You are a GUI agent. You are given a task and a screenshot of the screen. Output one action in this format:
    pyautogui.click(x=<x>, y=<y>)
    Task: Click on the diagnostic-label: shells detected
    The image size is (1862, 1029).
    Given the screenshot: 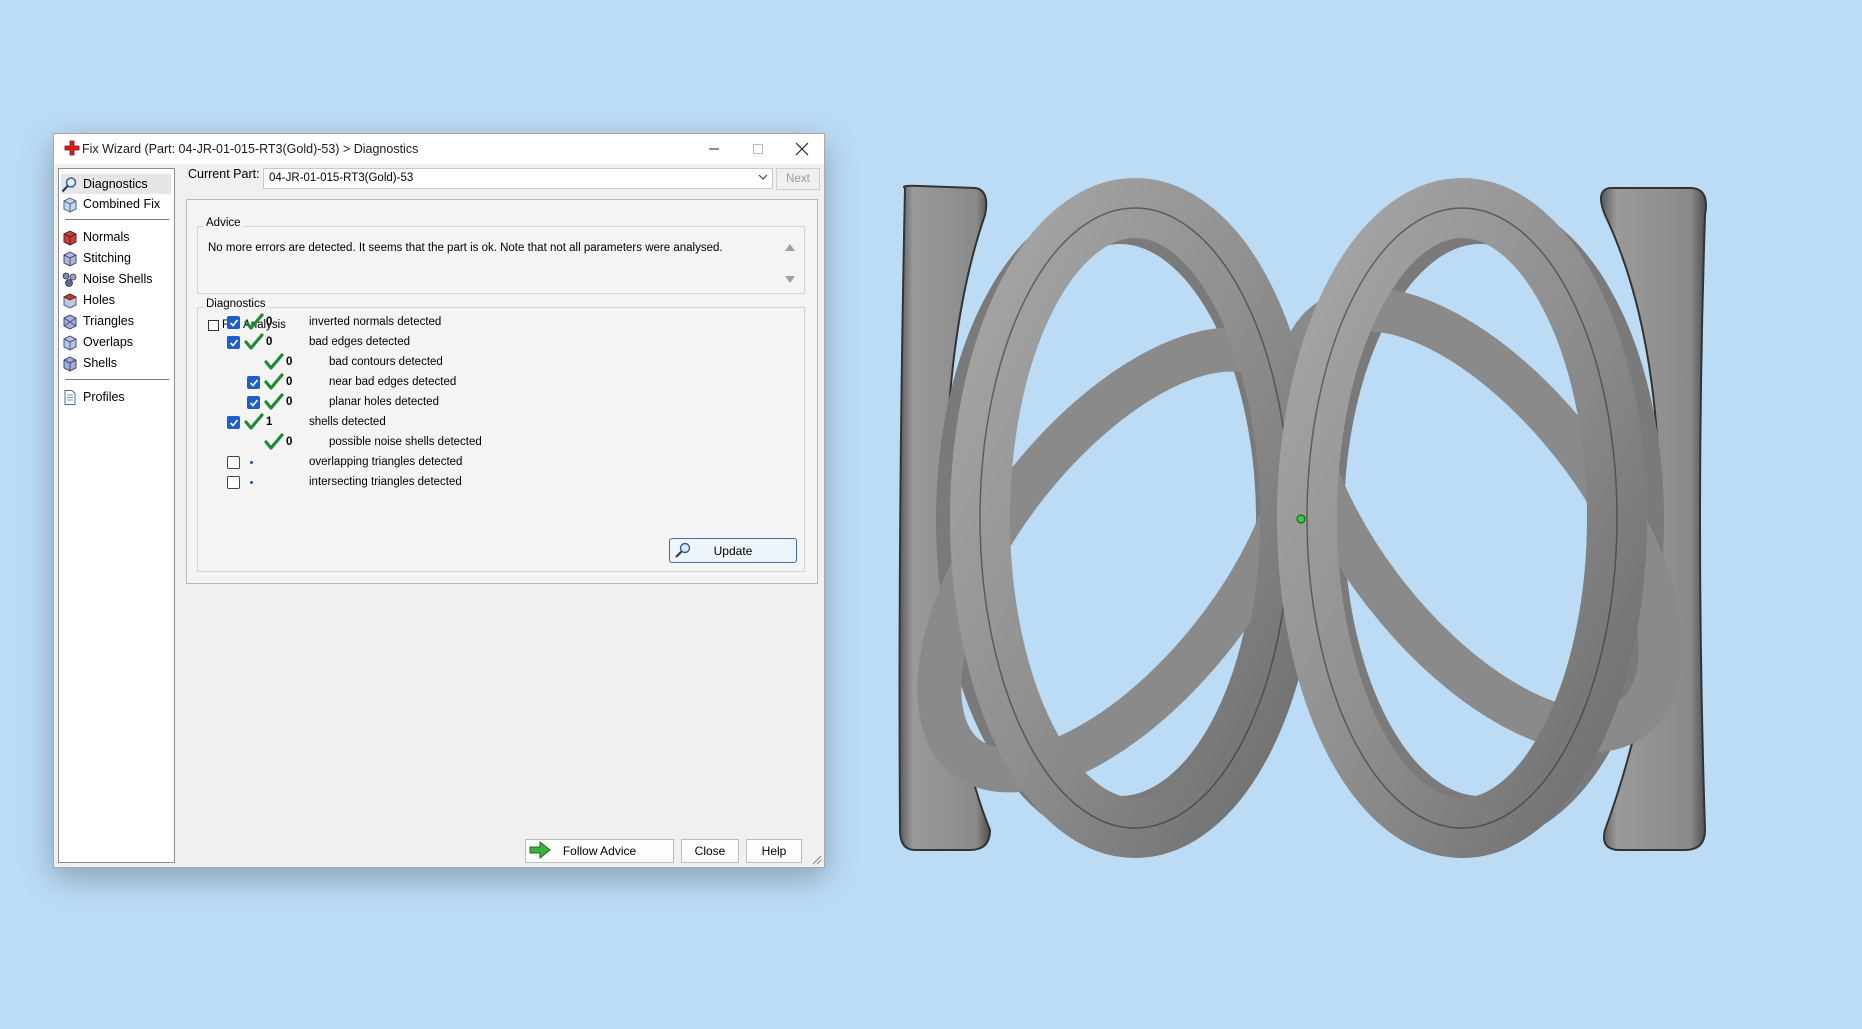 What is the action you would take?
    pyautogui.click(x=347, y=422)
    